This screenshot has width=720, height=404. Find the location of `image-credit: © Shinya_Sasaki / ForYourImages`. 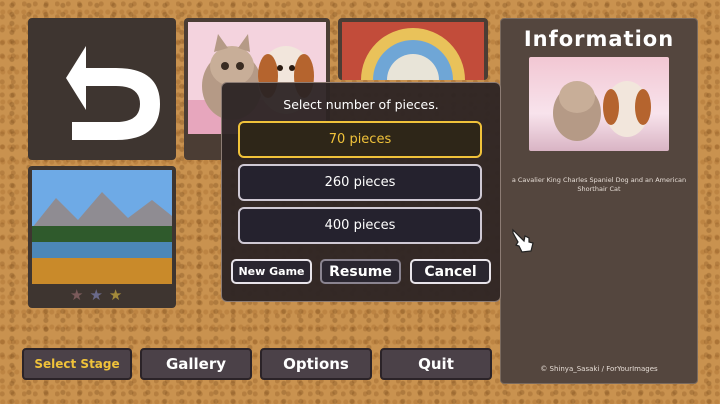

image-credit: © Shinya_Sasaki / ForYourImages is located at coordinates (599, 369).